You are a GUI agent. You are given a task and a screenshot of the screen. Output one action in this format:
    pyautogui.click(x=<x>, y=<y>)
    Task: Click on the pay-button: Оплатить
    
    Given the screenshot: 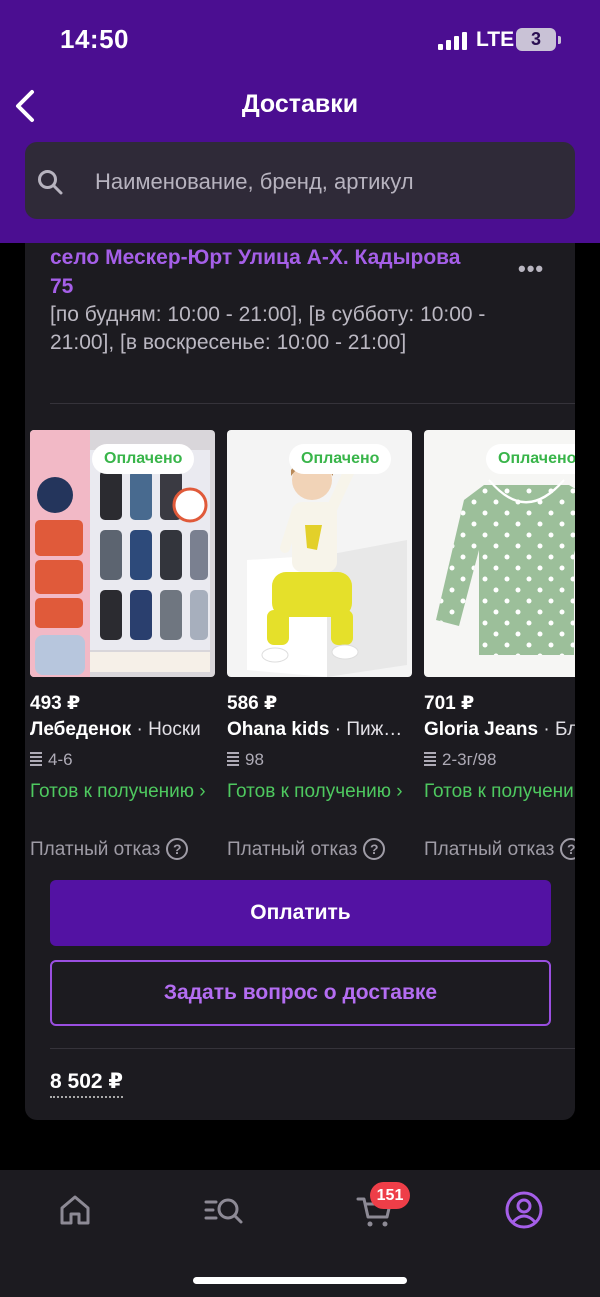 What is the action you would take?
    pyautogui.click(x=300, y=913)
    